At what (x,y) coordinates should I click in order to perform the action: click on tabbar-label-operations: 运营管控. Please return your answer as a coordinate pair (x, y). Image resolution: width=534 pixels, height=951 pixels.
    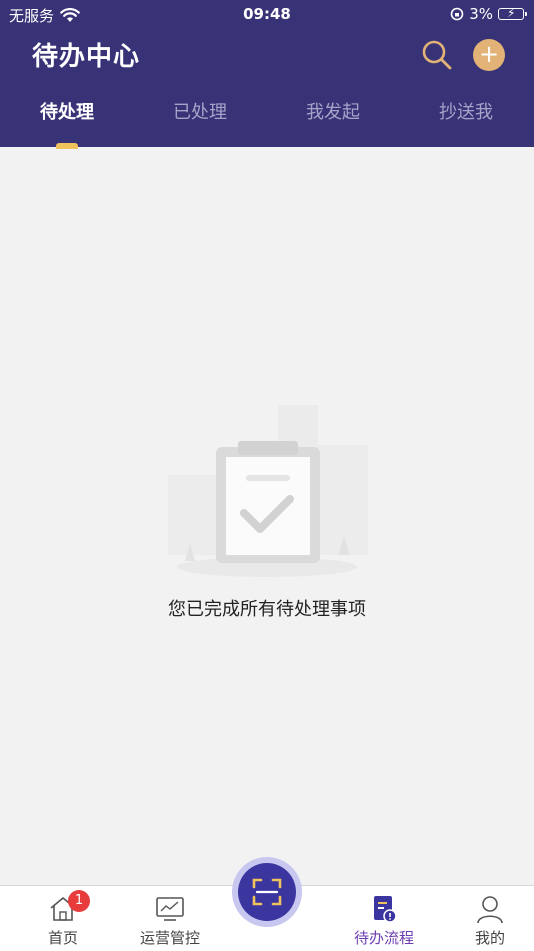
    Looking at the image, I should click on (169, 938).